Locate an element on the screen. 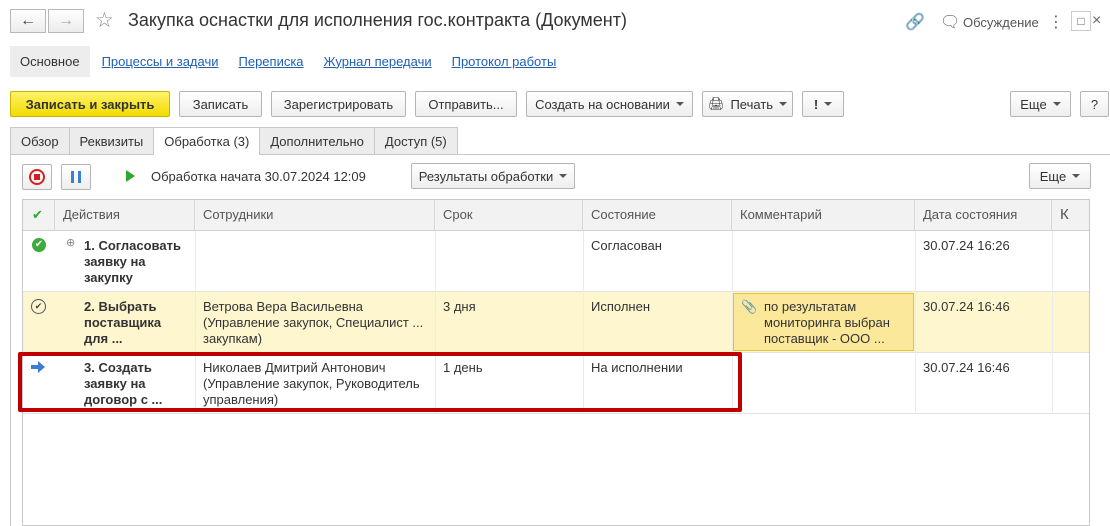 The width and height of the screenshot is (1110, 526). column-k: К is located at coordinates (1071, 215).